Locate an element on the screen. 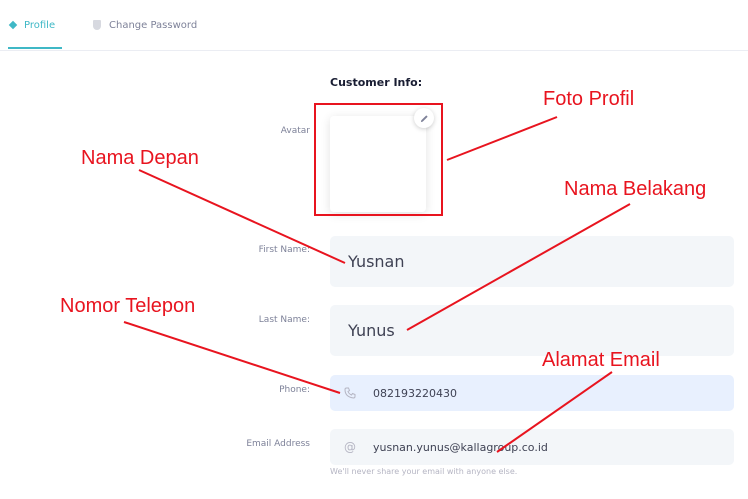 Image resolution: width=748 pixels, height=499 pixels. annotation-line-alamat-email is located at coordinates (554, 412).